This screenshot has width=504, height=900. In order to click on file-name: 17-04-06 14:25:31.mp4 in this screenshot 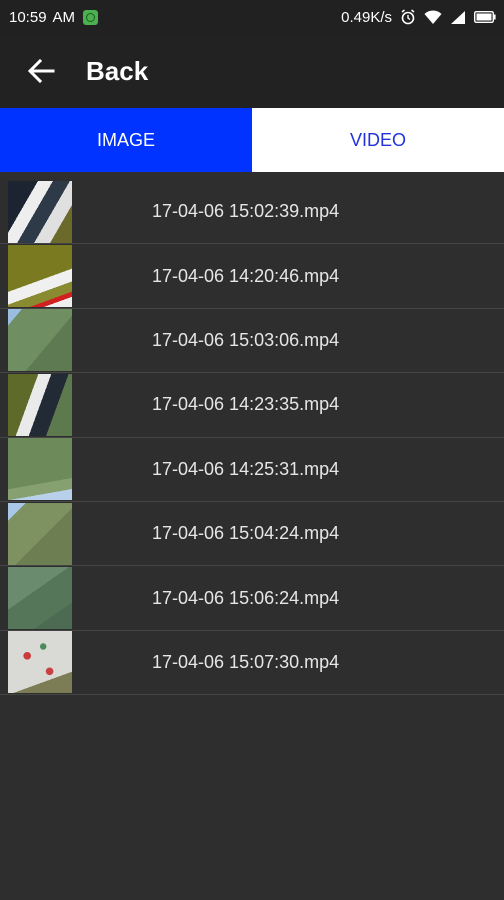, I will do `click(246, 468)`.